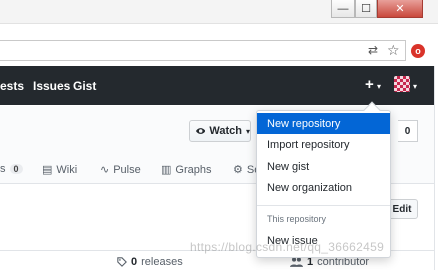  What do you see at coordinates (166, 170) in the screenshot?
I see `graph-icon: ▥` at bounding box center [166, 170].